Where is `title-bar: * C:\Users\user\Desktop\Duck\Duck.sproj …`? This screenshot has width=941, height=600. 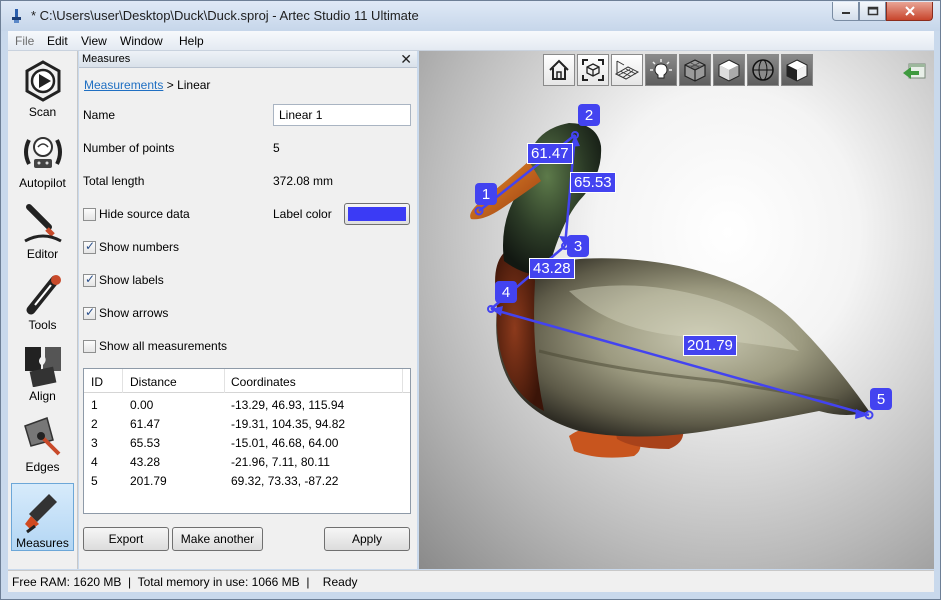
title-bar: * C:\Users\user\Desktop\Duck\Duck.sproj … is located at coordinates (470, 16).